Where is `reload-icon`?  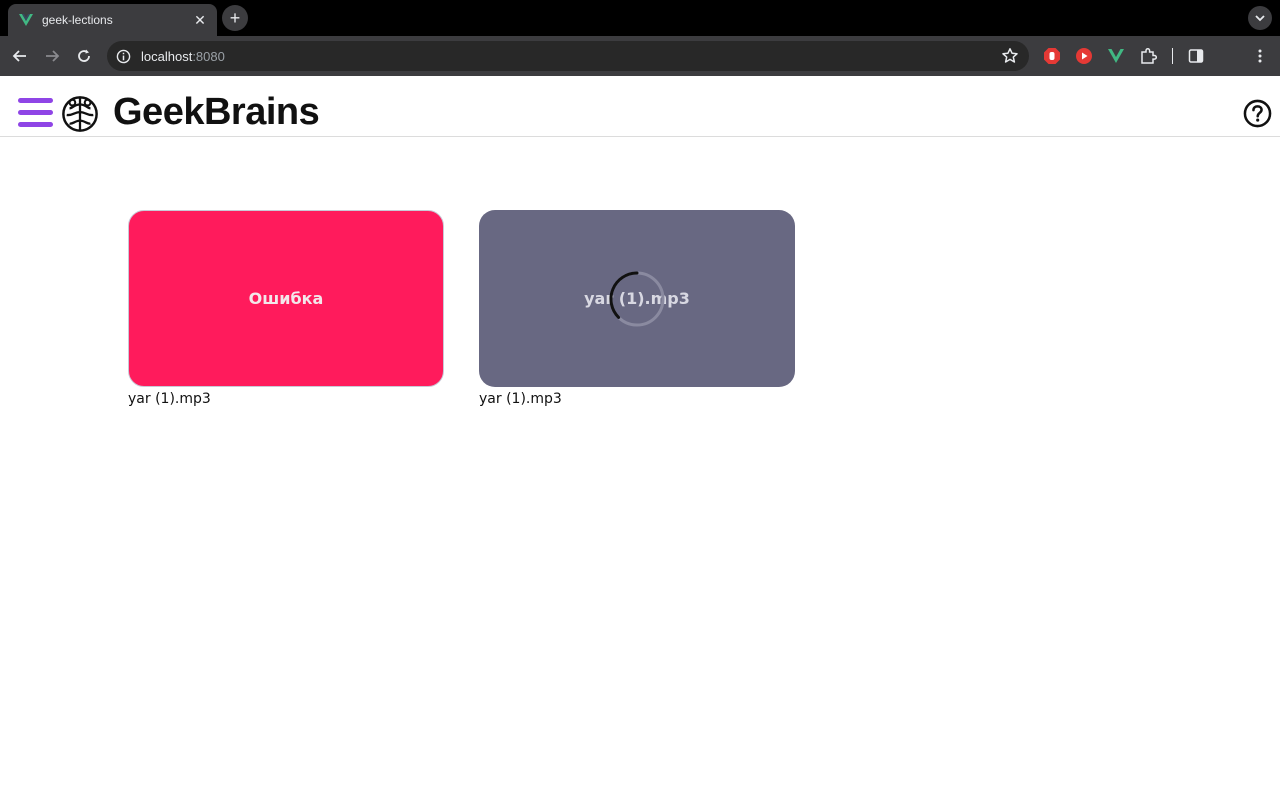
reload-icon is located at coordinates (84, 55).